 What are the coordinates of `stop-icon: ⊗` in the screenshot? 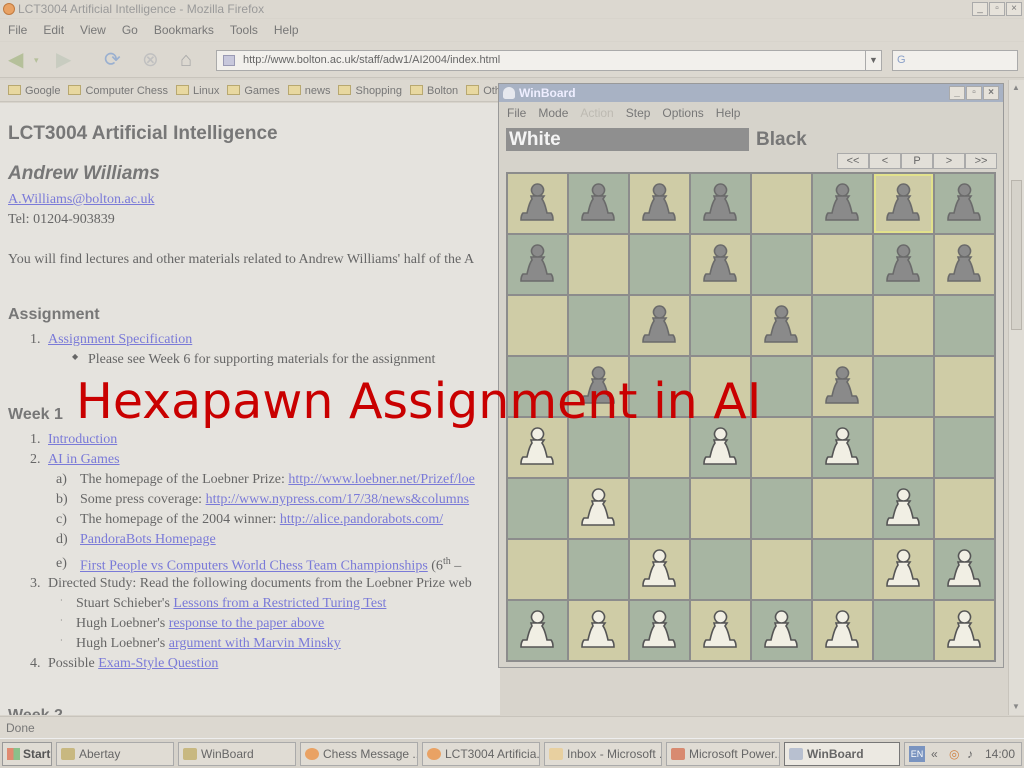 It's located at (150, 60).